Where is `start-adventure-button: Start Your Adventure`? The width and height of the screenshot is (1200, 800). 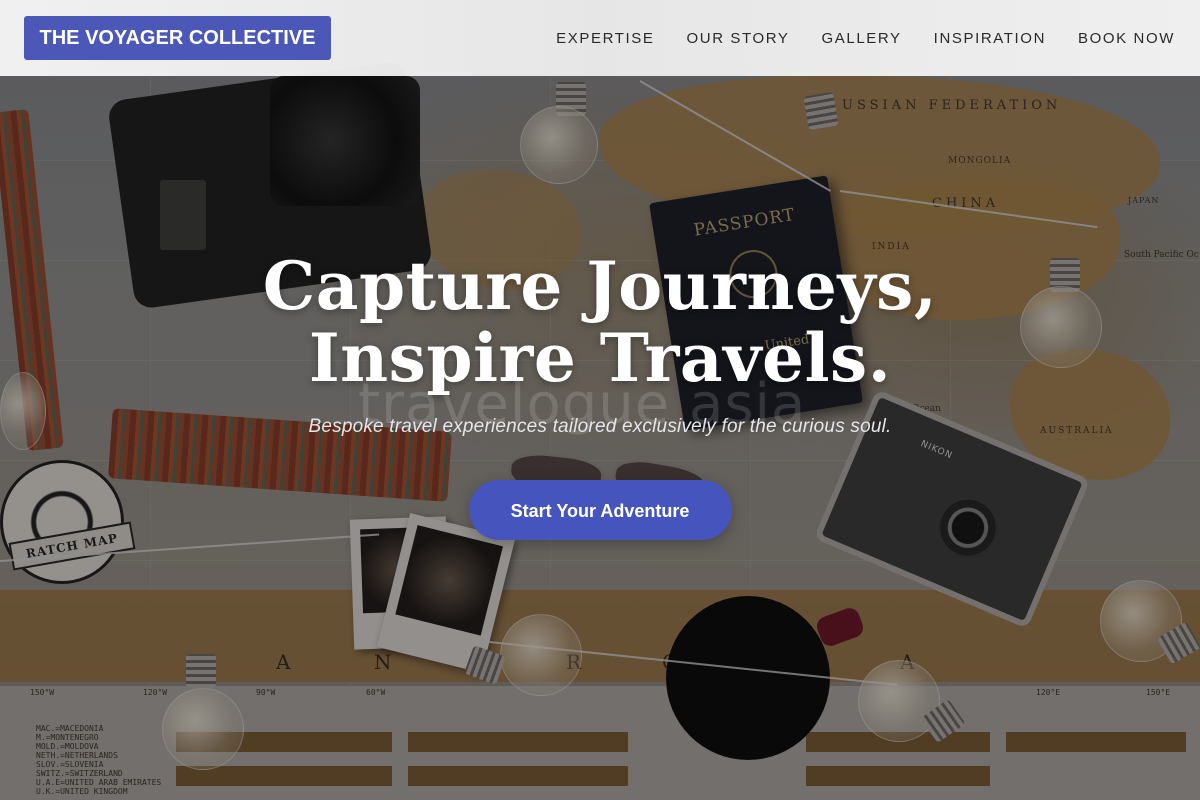 start-adventure-button: Start Your Adventure is located at coordinates (600, 510).